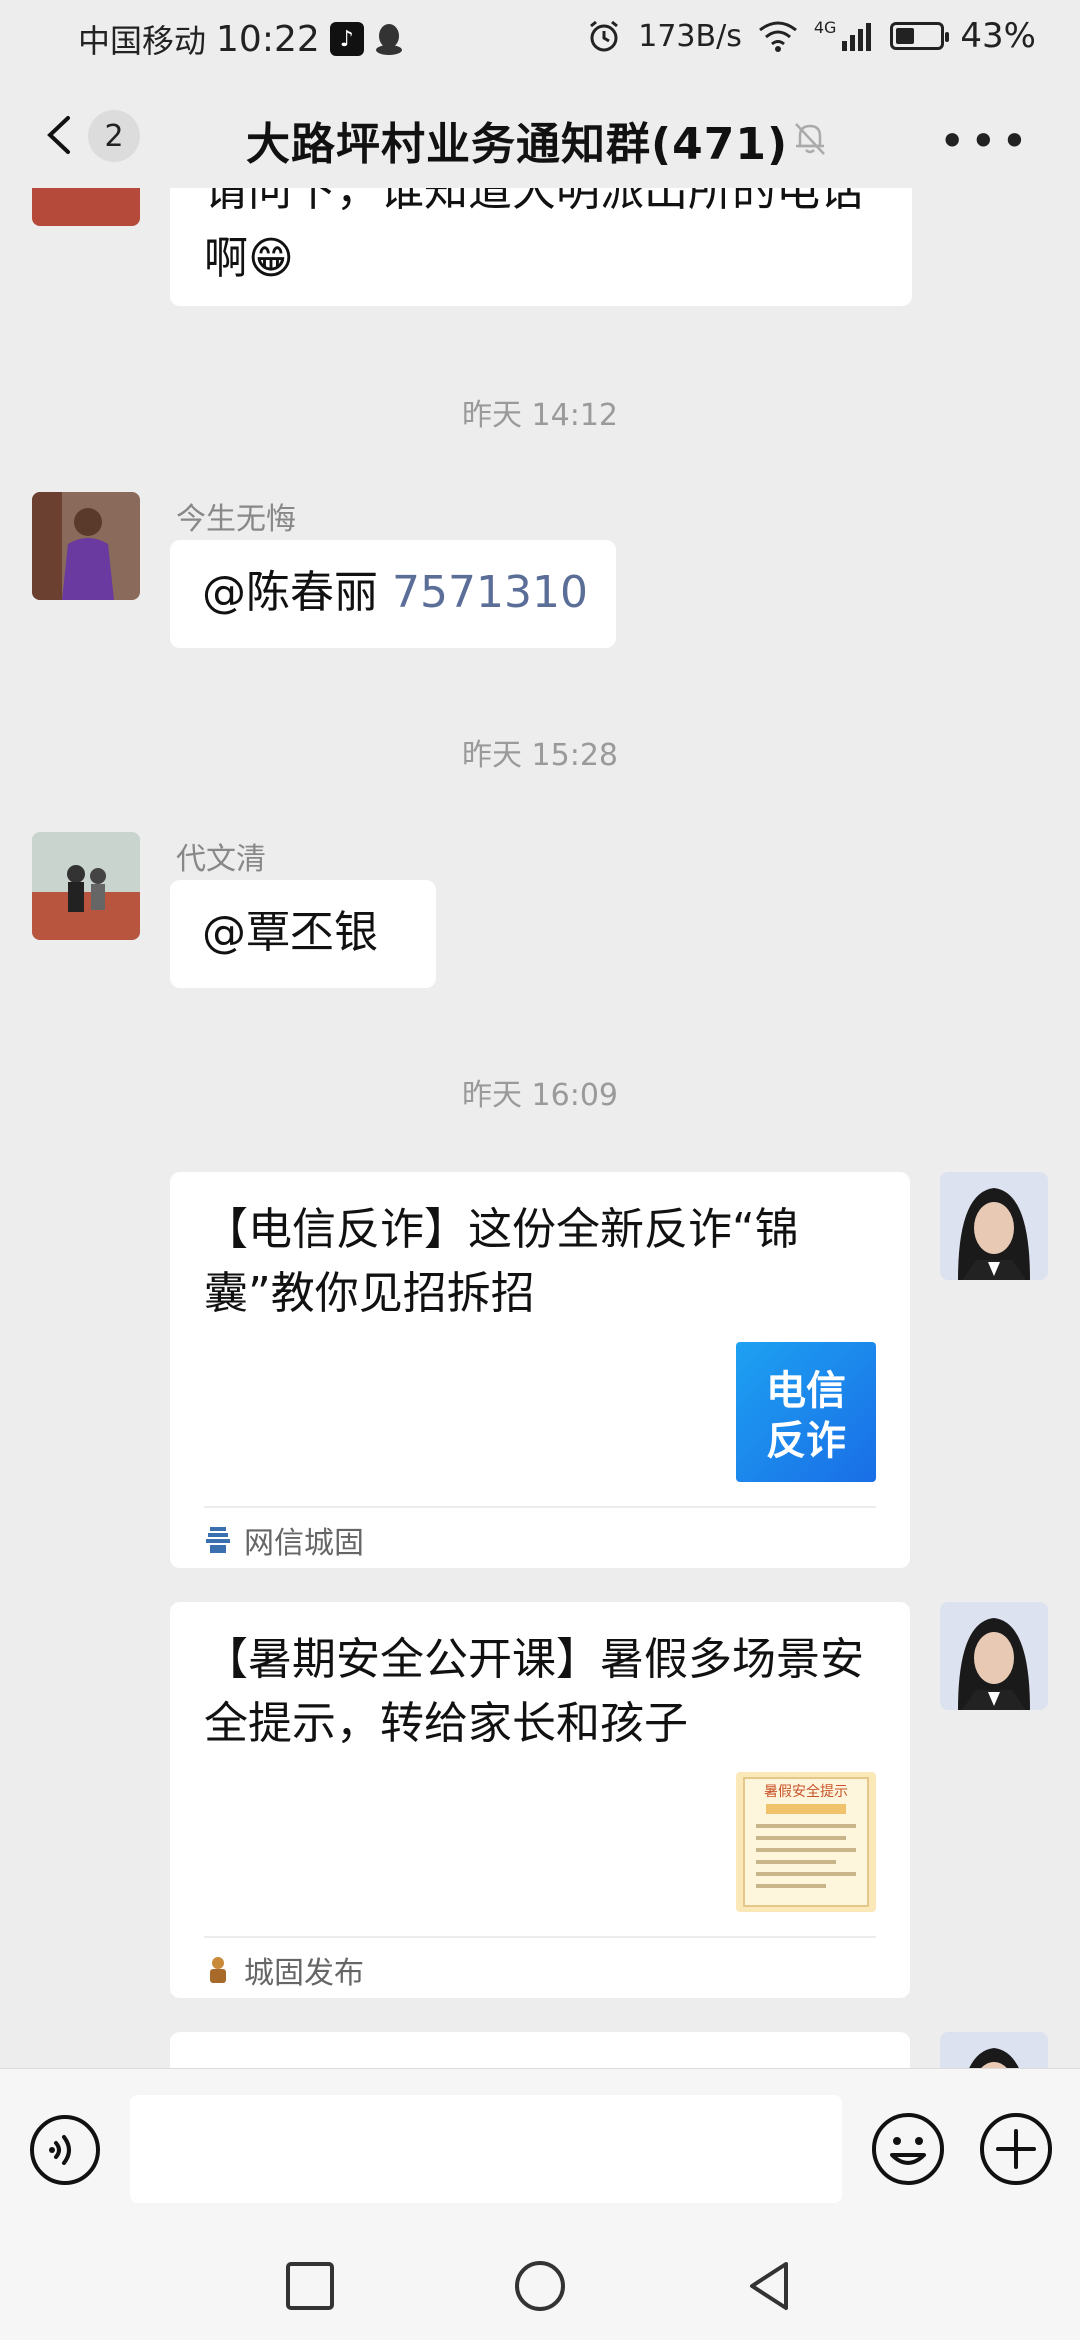  What do you see at coordinates (540, 1800) in the screenshot?
I see `article-card: 【暑期安全公开课】暑假多场景安全提示，转给家长和孩子 暑假安全提示 城固发布` at bounding box center [540, 1800].